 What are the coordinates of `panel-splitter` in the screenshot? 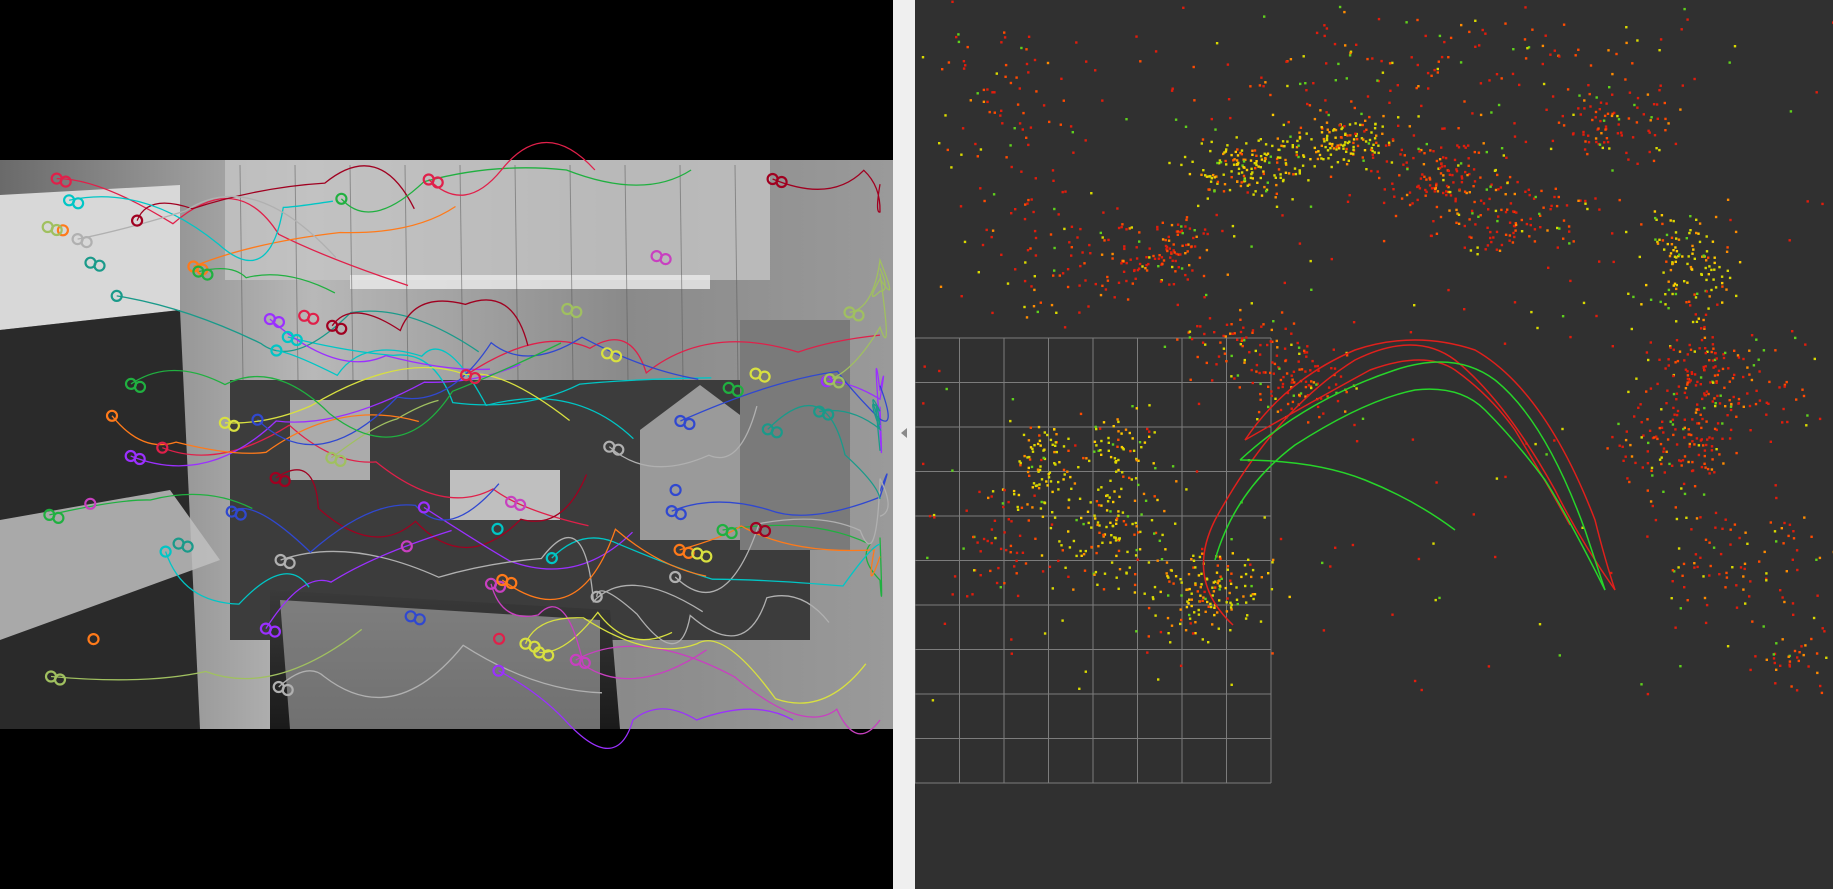 It's located at (904, 444).